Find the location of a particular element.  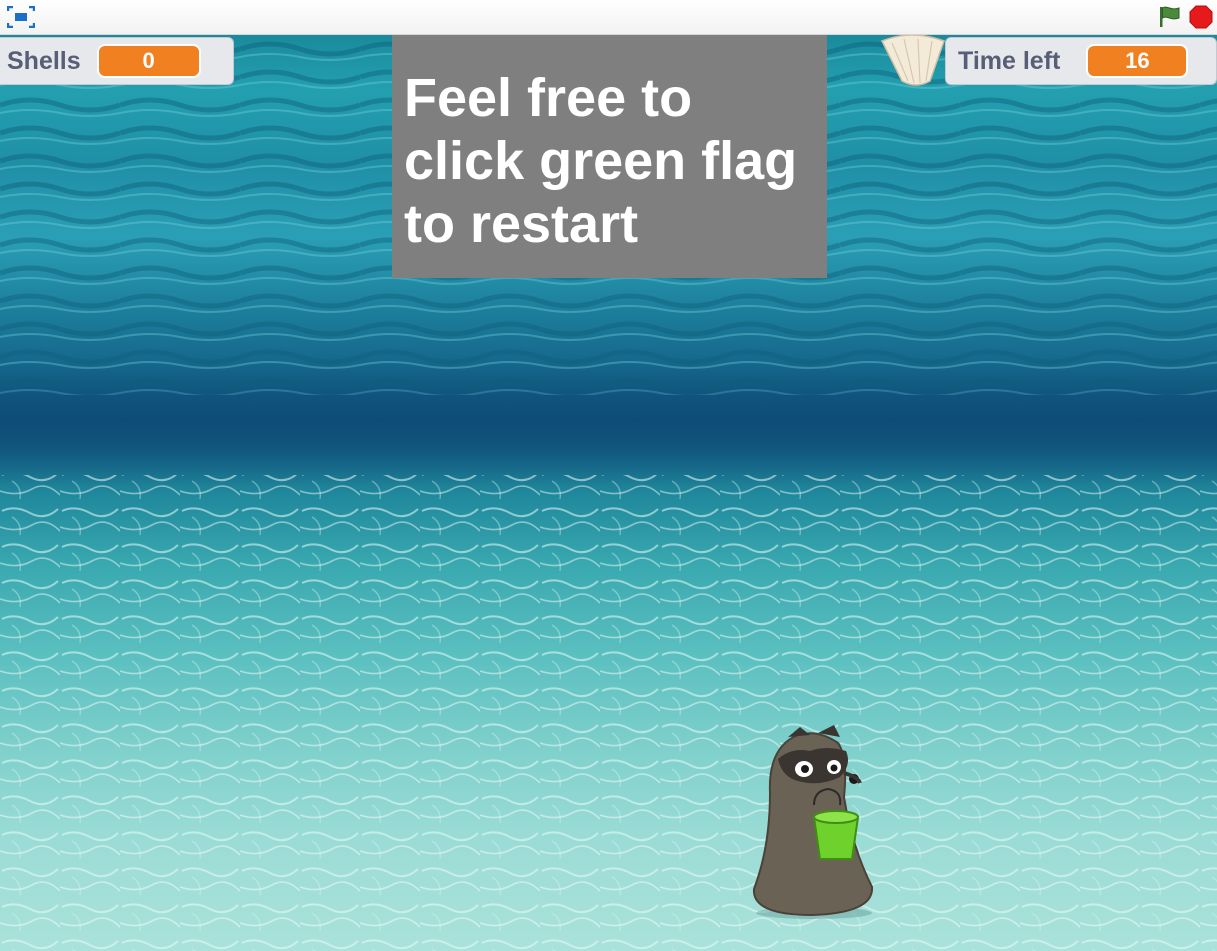

stage-toolbar is located at coordinates (608, 17).